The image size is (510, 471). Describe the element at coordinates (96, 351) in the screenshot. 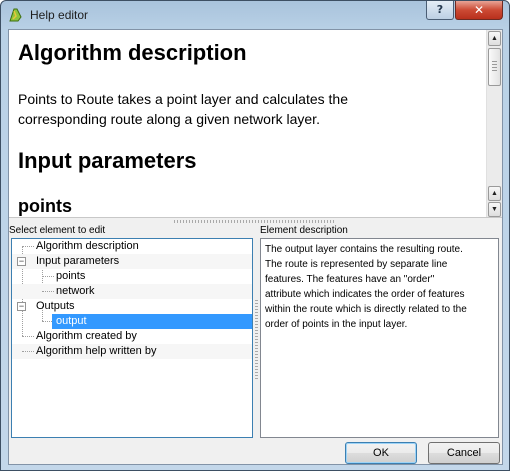

I see `tree-item-label: Algorithm help written by` at that location.